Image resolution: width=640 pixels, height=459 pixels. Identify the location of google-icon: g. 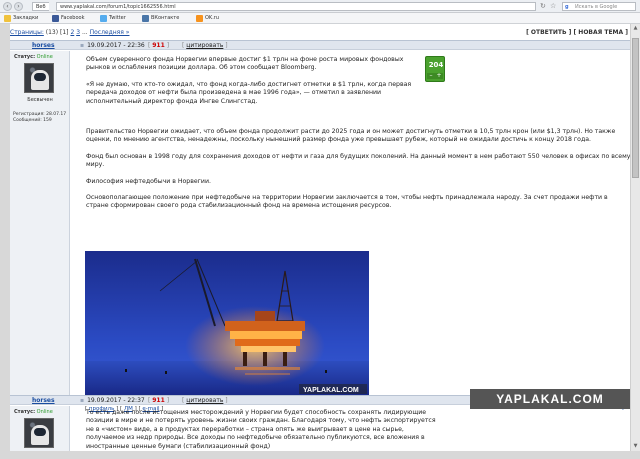
(567, 7).